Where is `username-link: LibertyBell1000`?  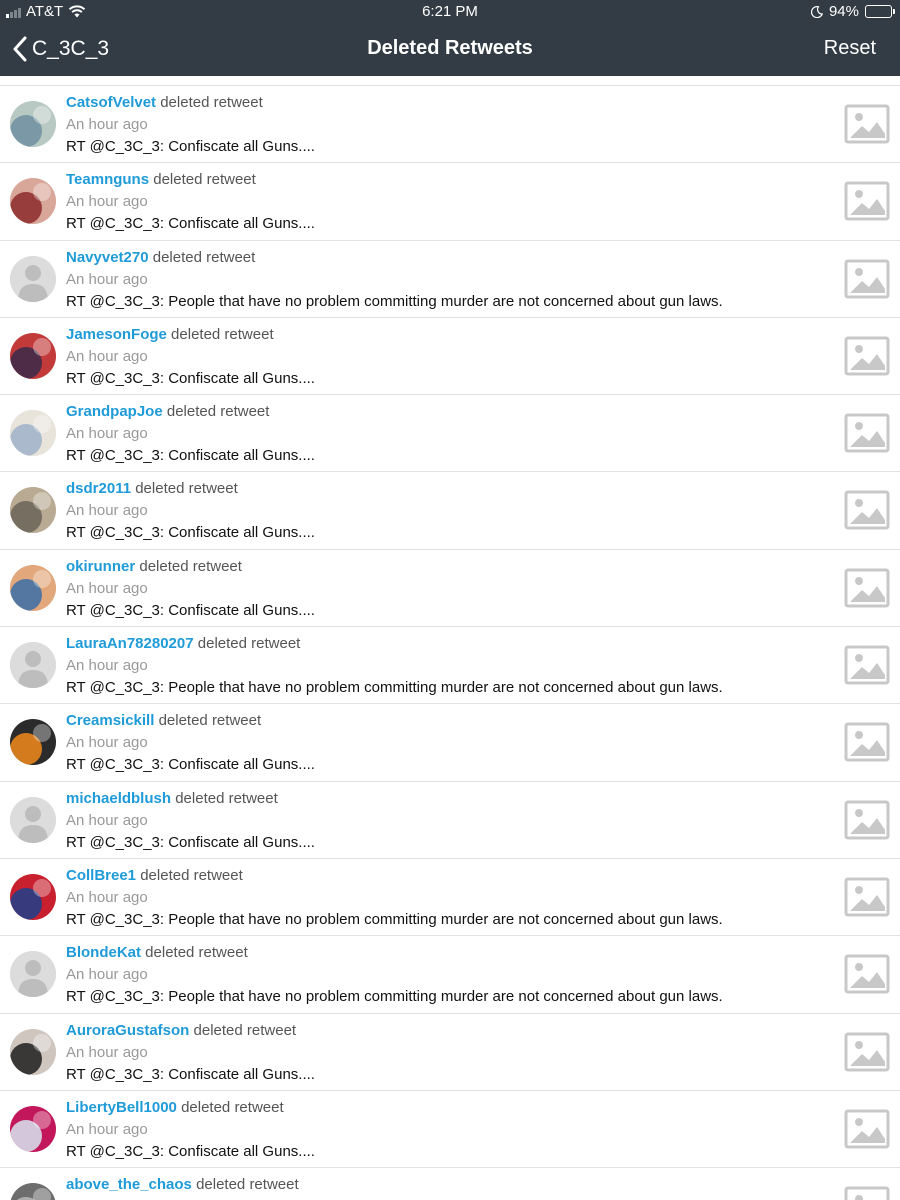
username-link: LibertyBell1000 is located at coordinates (121, 1107).